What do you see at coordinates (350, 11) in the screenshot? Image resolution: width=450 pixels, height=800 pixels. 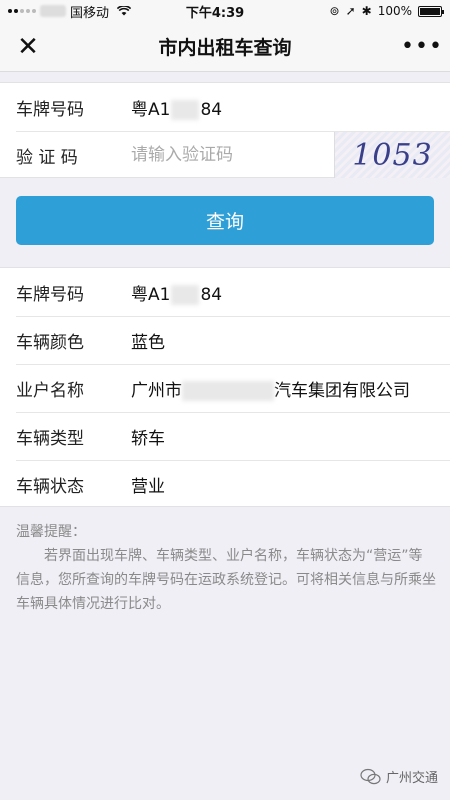 I see `location-icon: ➚` at bounding box center [350, 11].